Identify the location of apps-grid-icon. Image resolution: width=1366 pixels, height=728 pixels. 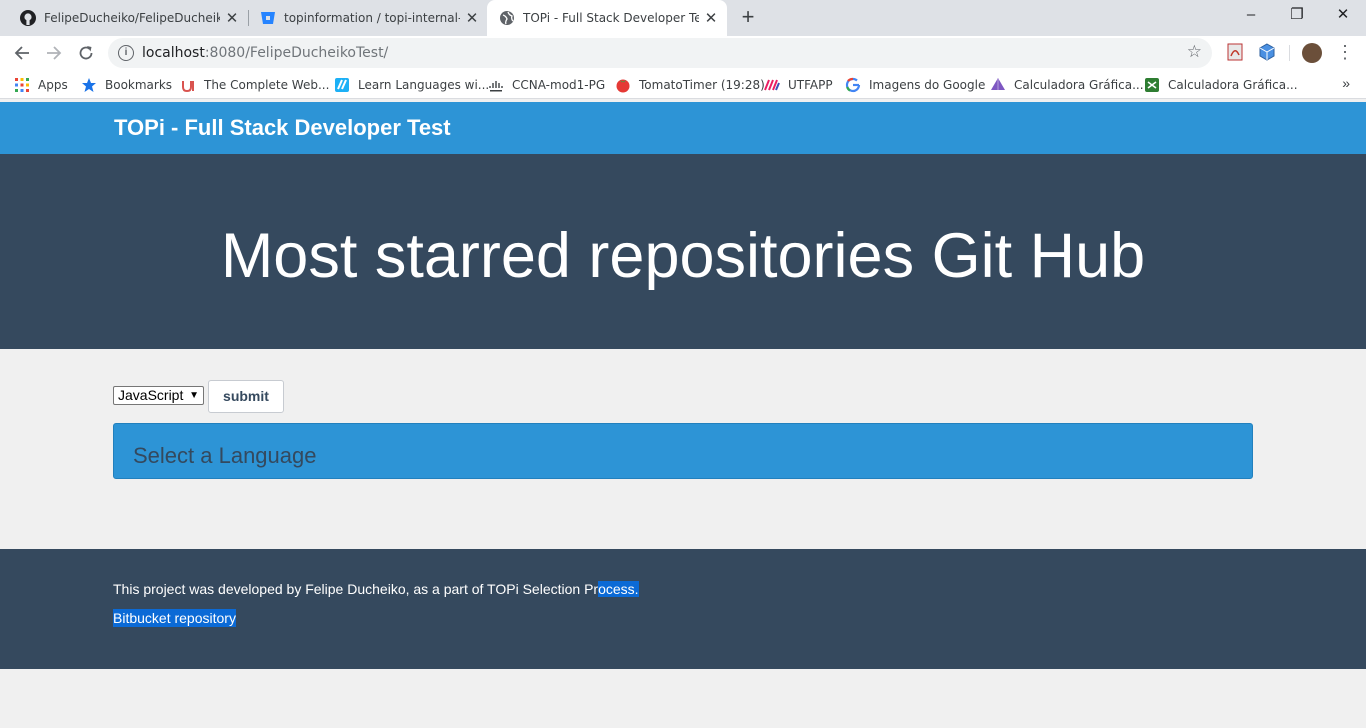
(22, 85).